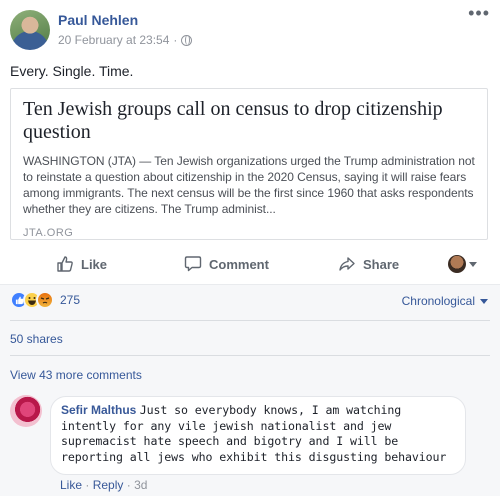 This screenshot has width=500, height=496. Describe the element at coordinates (438, 301) in the screenshot. I see `sort-label: Chronological` at that location.